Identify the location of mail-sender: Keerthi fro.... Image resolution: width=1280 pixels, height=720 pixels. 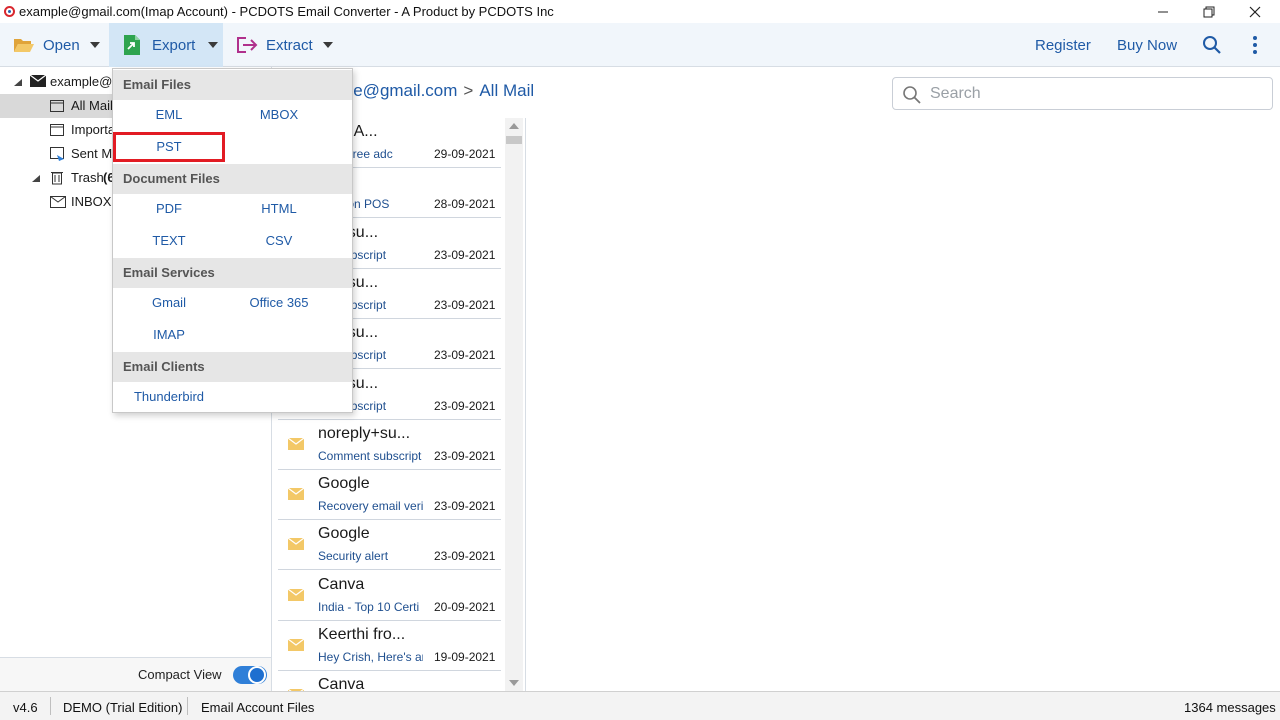
(362, 634).